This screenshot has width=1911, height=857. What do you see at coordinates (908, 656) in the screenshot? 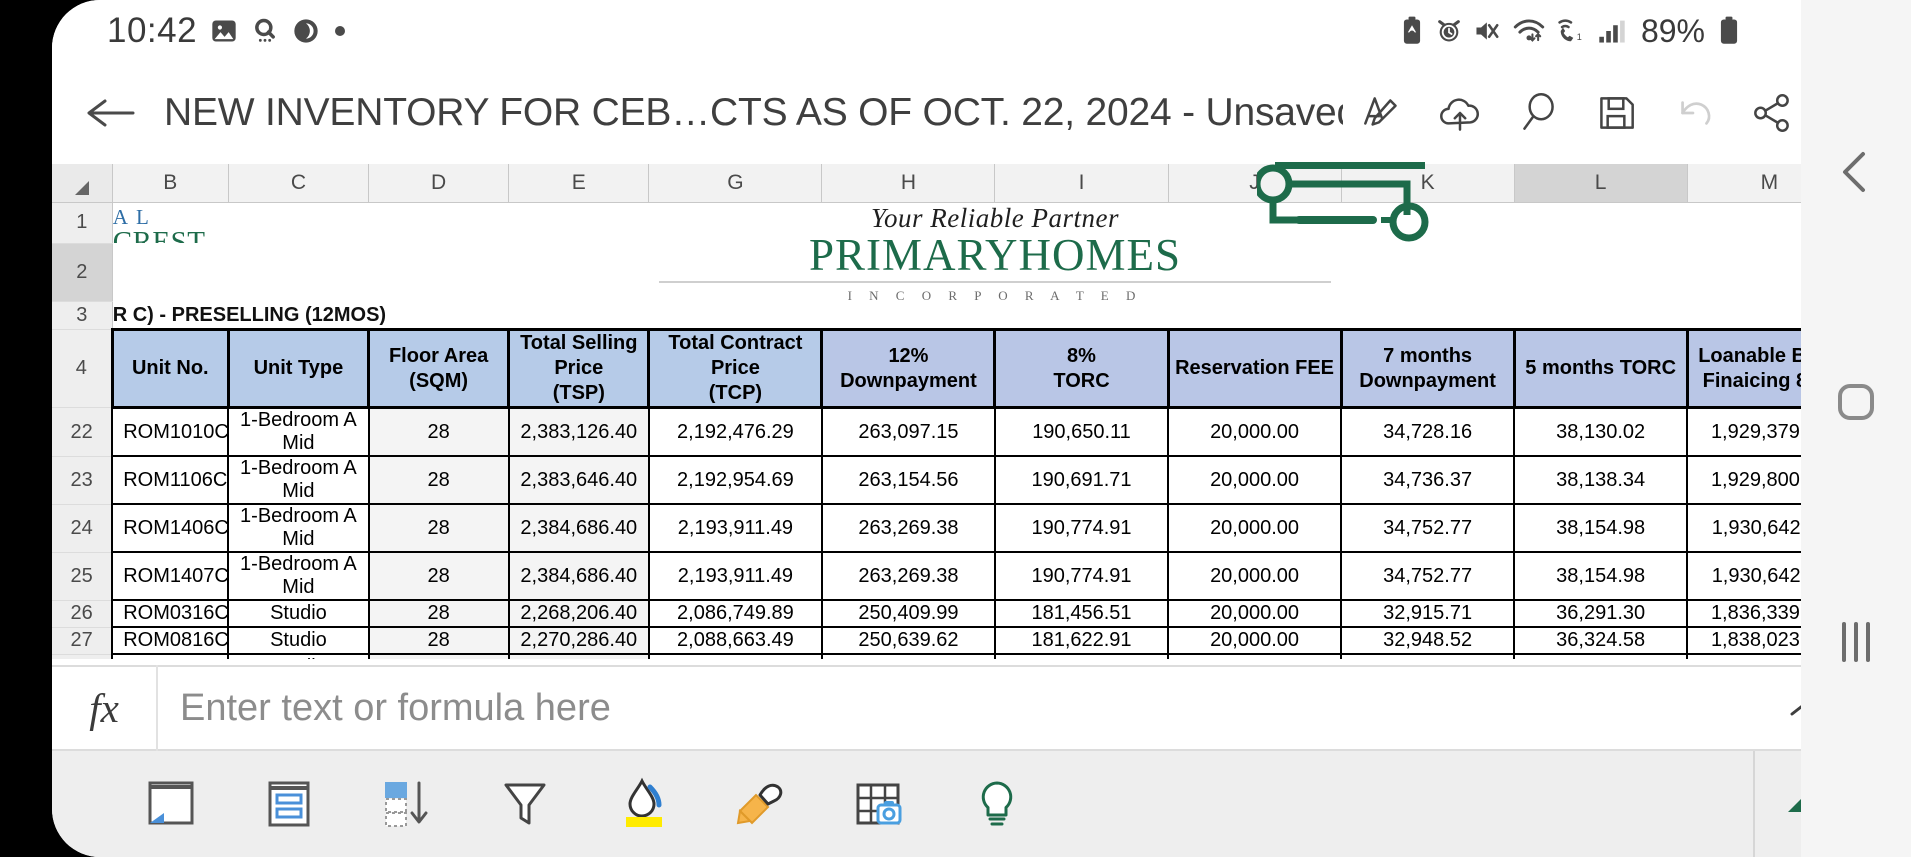
I see `cell-dp12: 250,869.25` at bounding box center [908, 656].